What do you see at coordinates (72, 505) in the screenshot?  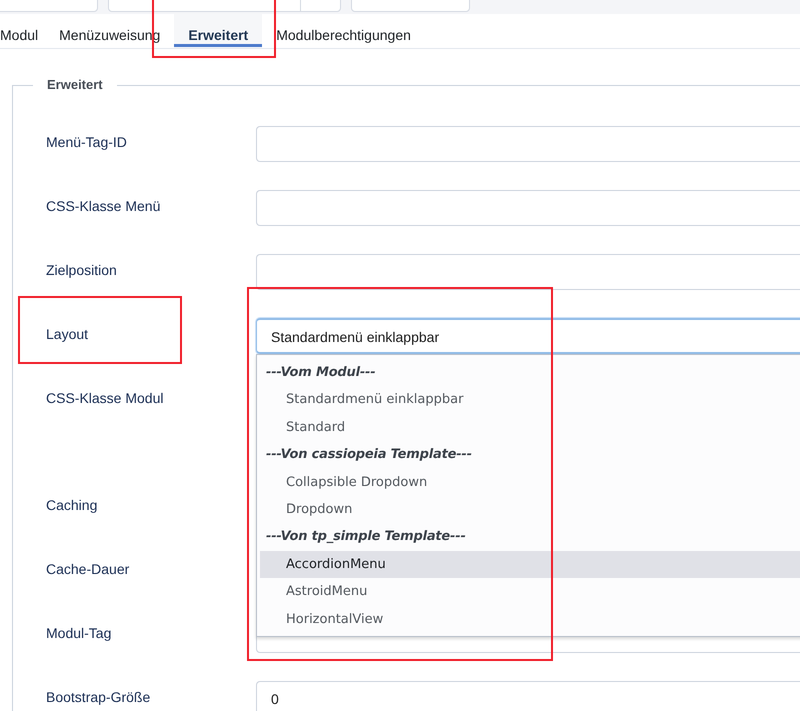 I see `field-label: Caching` at bounding box center [72, 505].